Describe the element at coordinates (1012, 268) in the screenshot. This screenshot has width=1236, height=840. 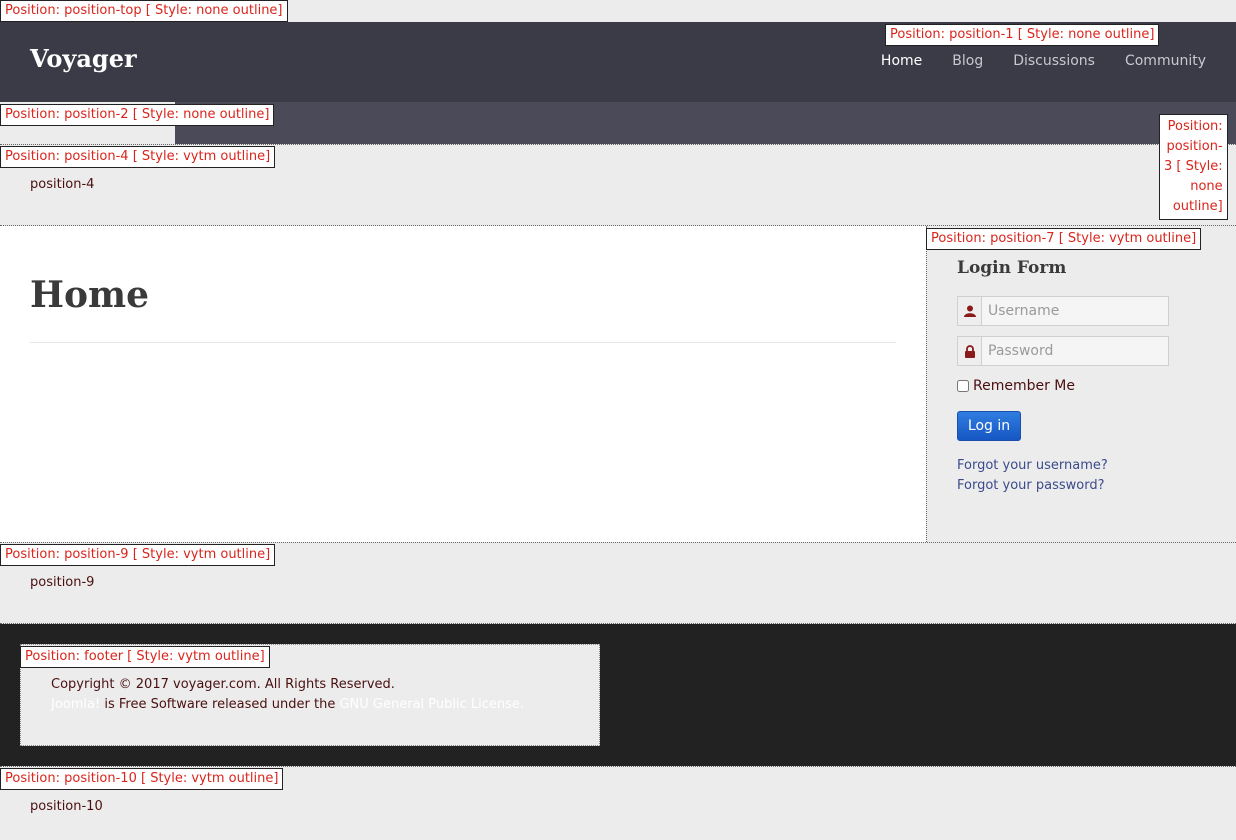
I see `login-form-title: Login Form` at that location.